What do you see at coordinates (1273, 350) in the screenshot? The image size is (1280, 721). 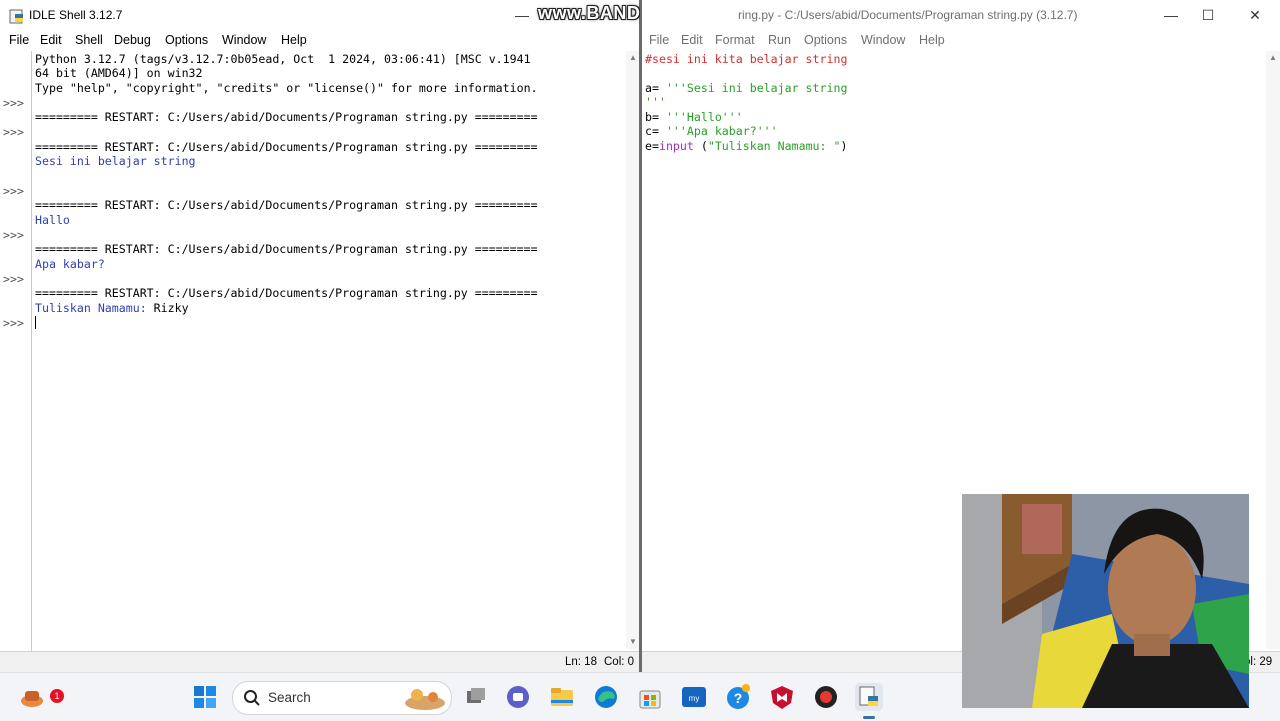 I see `editor-scrollbar: ▲` at bounding box center [1273, 350].